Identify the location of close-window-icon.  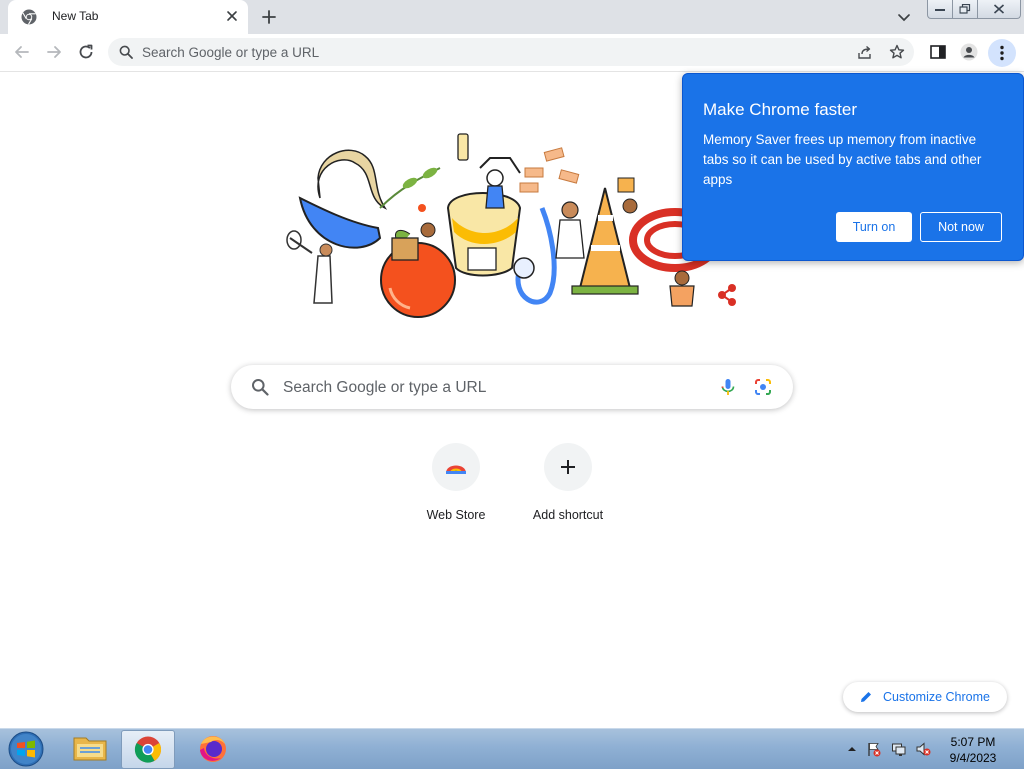
(999, 9).